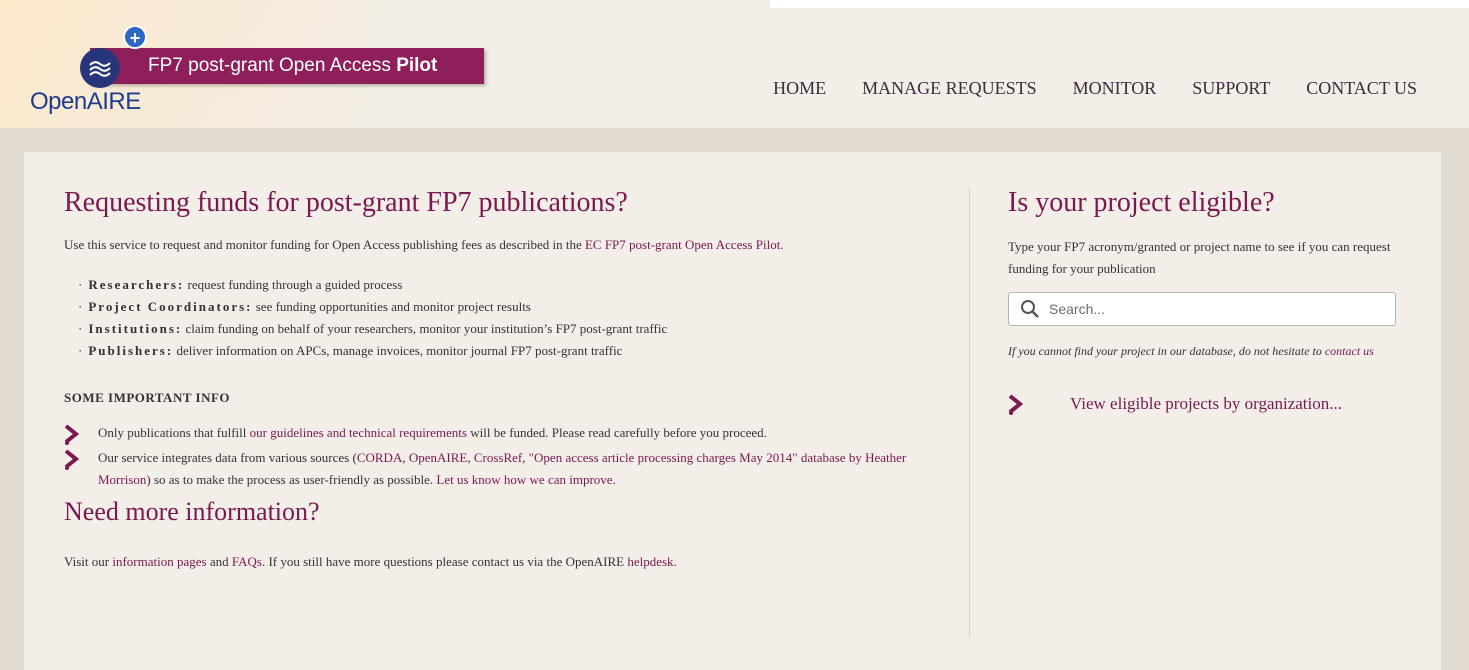 The image size is (1469, 670). I want to click on pilot-banner-bold: Pilot, so click(417, 65).